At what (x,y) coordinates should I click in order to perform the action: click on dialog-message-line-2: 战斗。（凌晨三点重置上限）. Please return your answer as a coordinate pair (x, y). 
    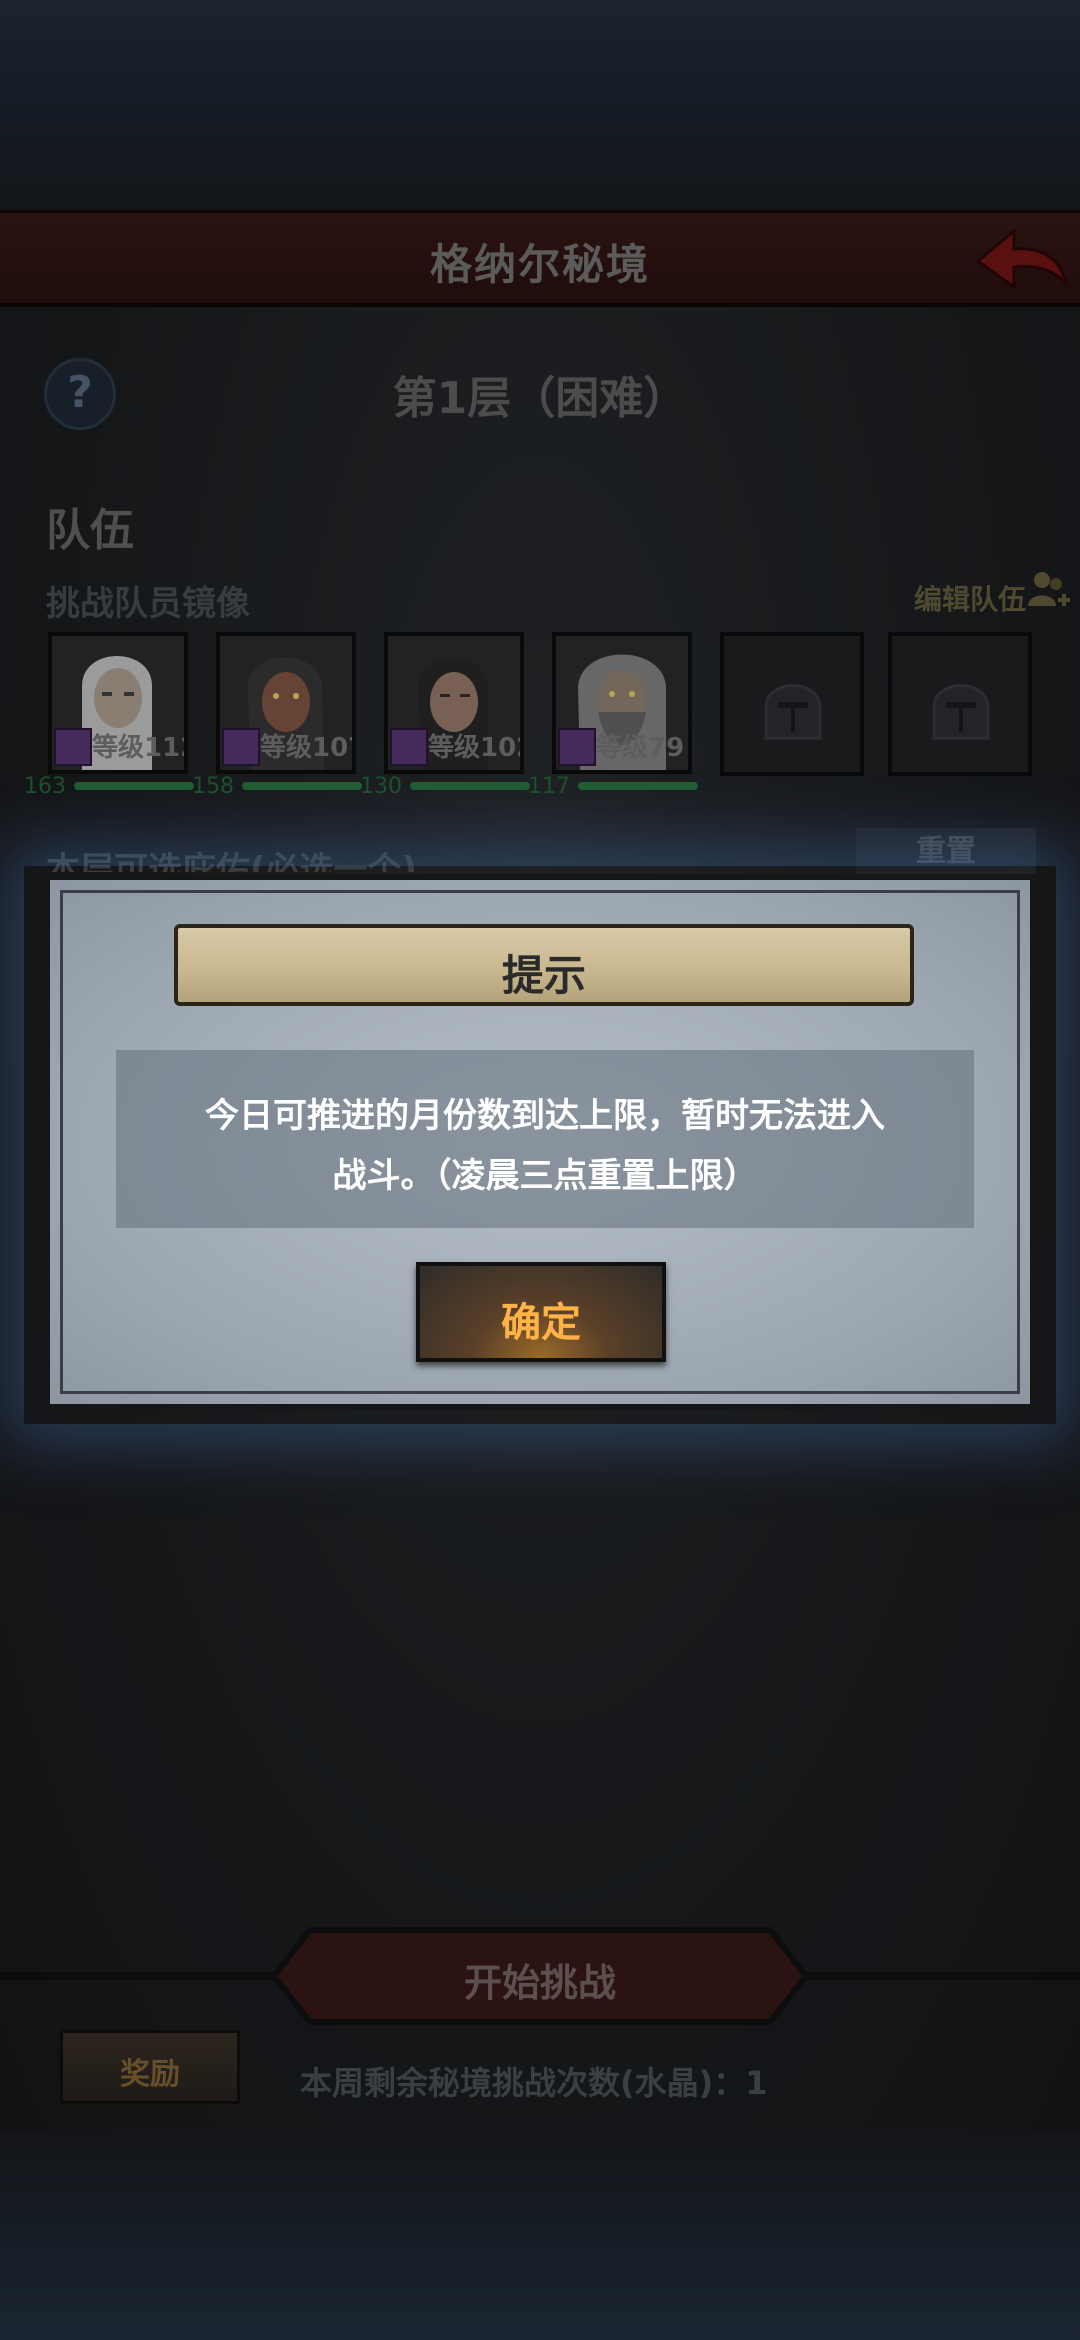
    Looking at the image, I should click on (545, 1176).